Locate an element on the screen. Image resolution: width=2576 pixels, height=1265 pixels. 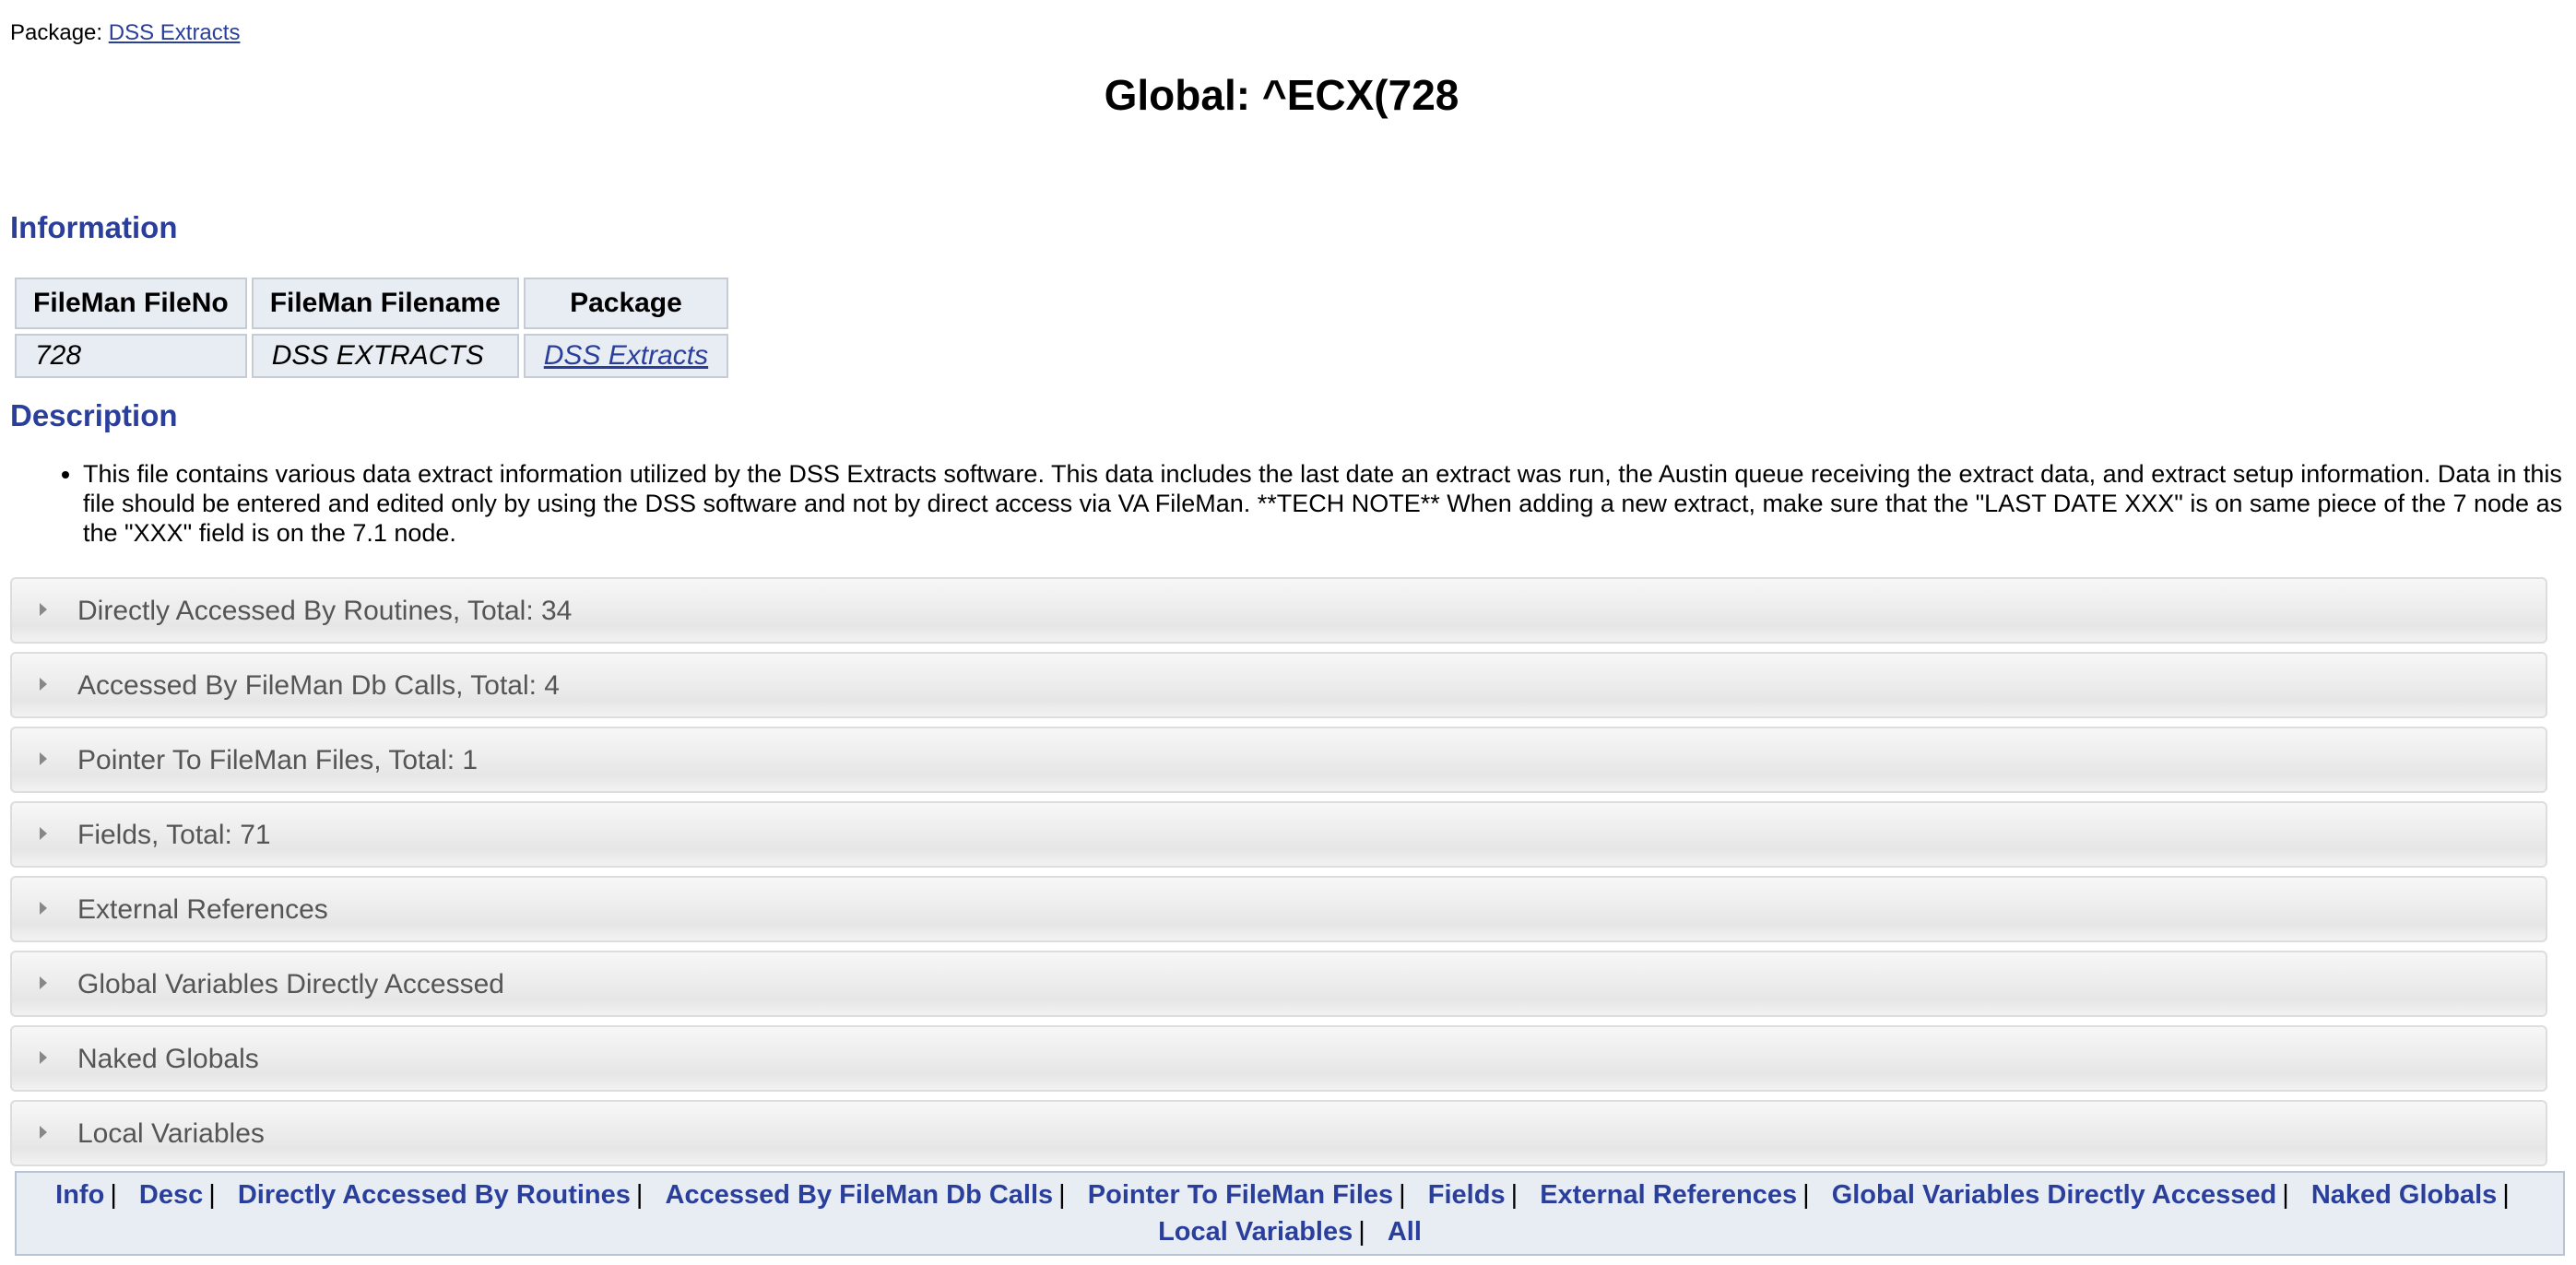
nav-link-accessed-by-fileman-db-calls: Accessed By FileMan Db Calls is located at coordinates (860, 1195).